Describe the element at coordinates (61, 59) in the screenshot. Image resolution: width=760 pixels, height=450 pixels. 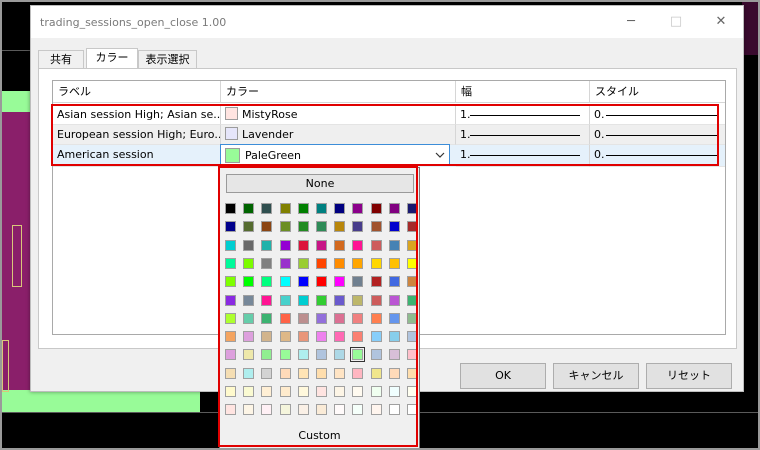
I see `tab-common: 共有` at that location.